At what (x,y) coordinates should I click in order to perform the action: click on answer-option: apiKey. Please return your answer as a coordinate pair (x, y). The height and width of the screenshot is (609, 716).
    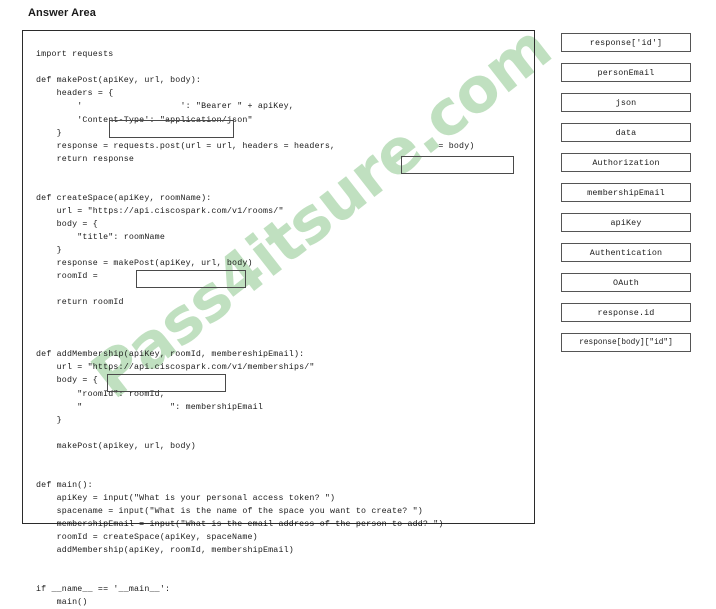
    Looking at the image, I should click on (626, 222).